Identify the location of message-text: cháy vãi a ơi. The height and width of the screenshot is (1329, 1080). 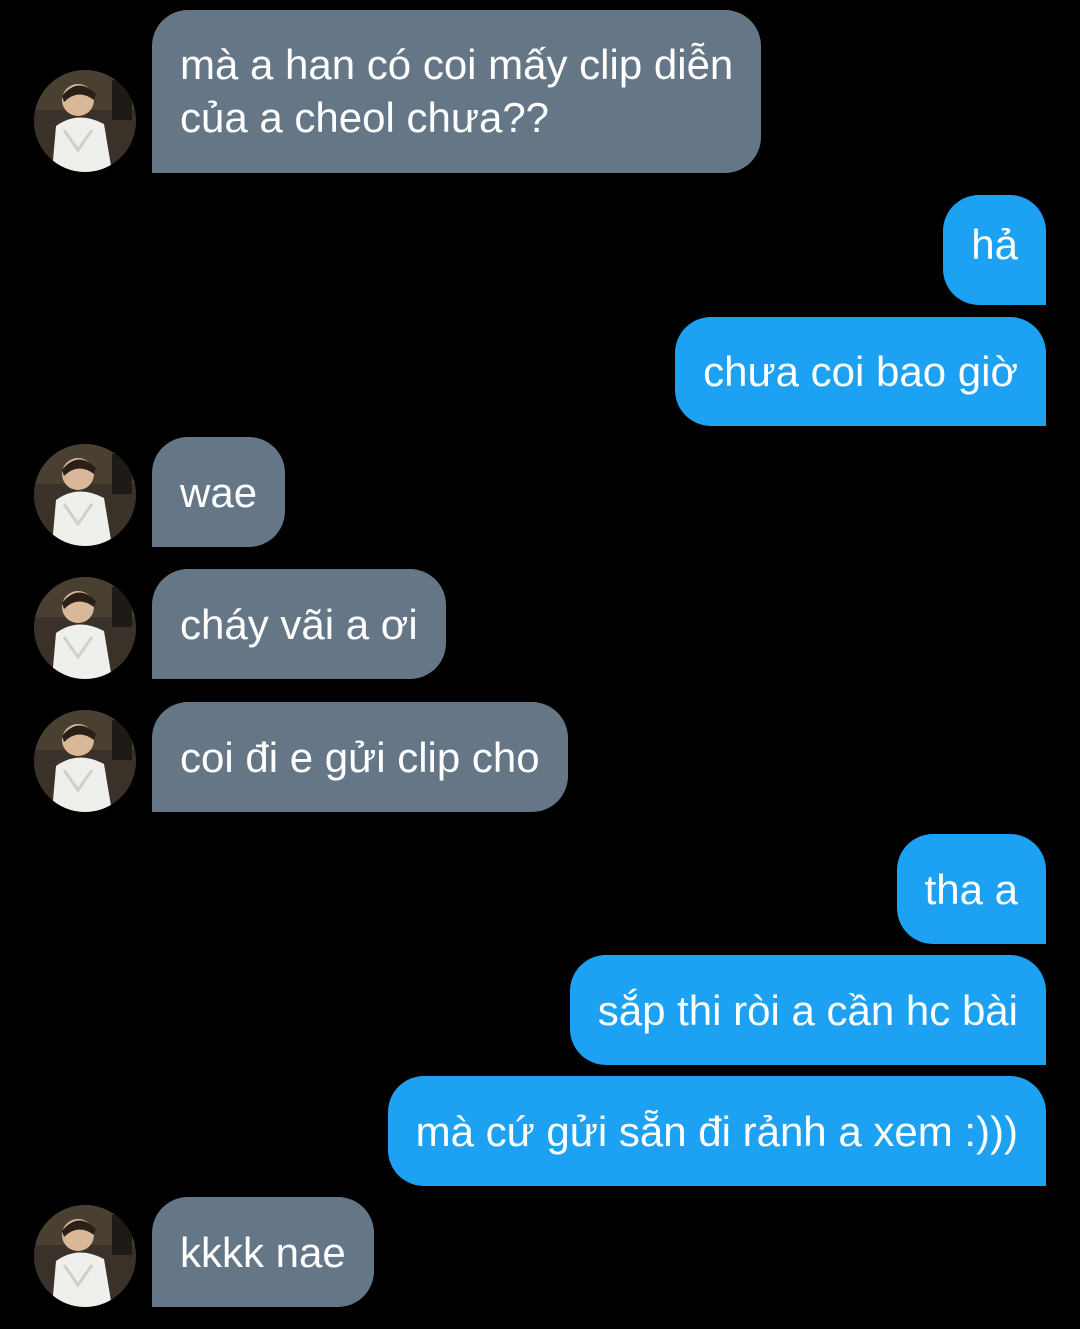
(299, 624).